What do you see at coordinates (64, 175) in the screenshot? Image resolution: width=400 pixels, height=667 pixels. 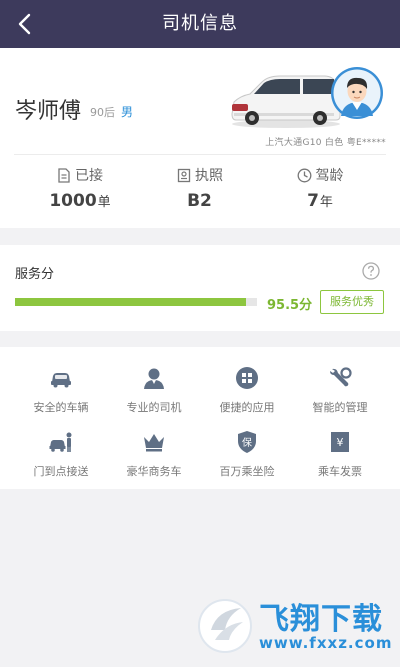 I see `order-icon` at bounding box center [64, 175].